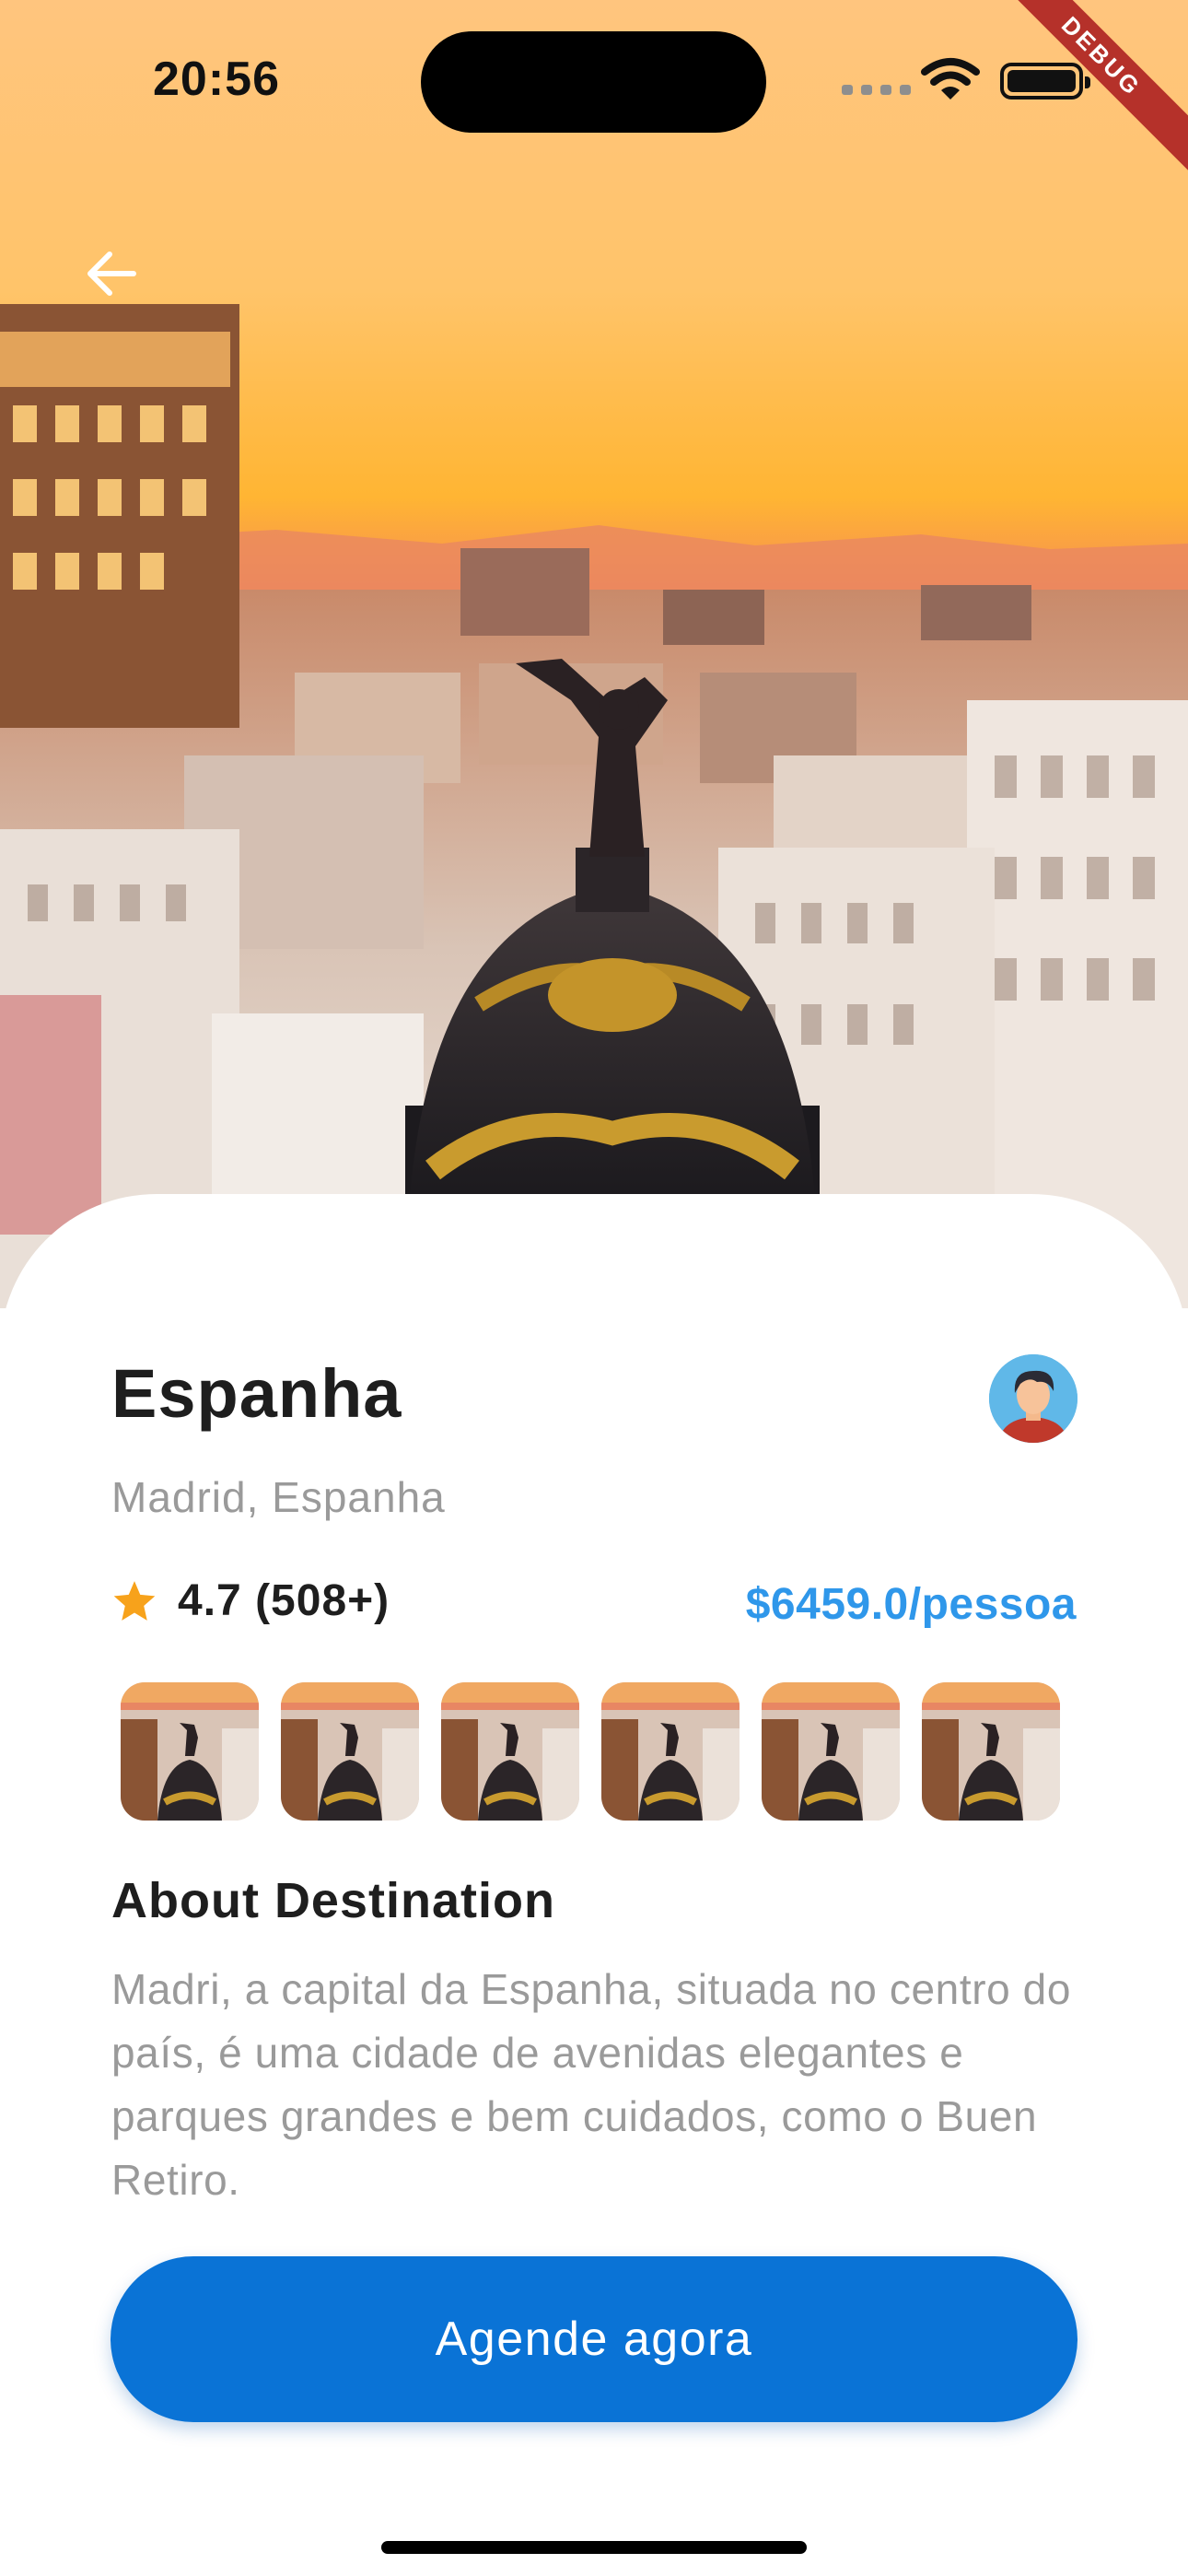 The width and height of the screenshot is (1188, 2576). I want to click on rating-text: 4.7 (508+), so click(284, 1600).